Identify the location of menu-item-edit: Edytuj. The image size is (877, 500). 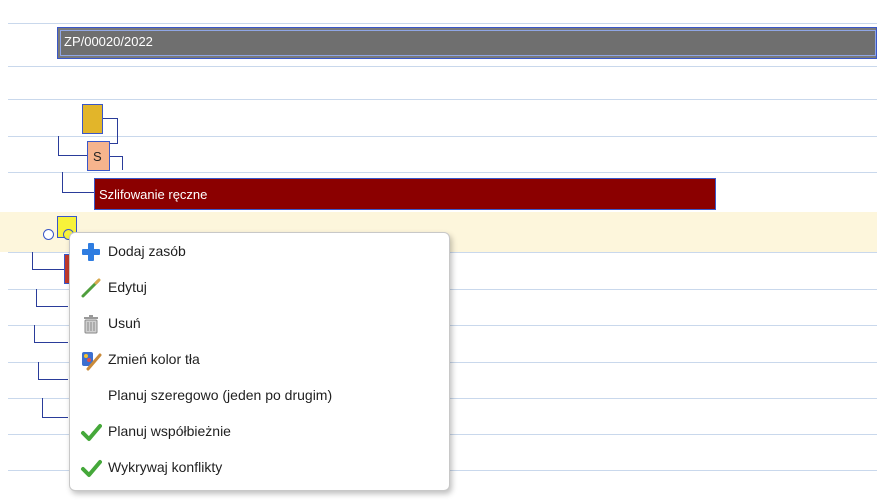
(259, 288).